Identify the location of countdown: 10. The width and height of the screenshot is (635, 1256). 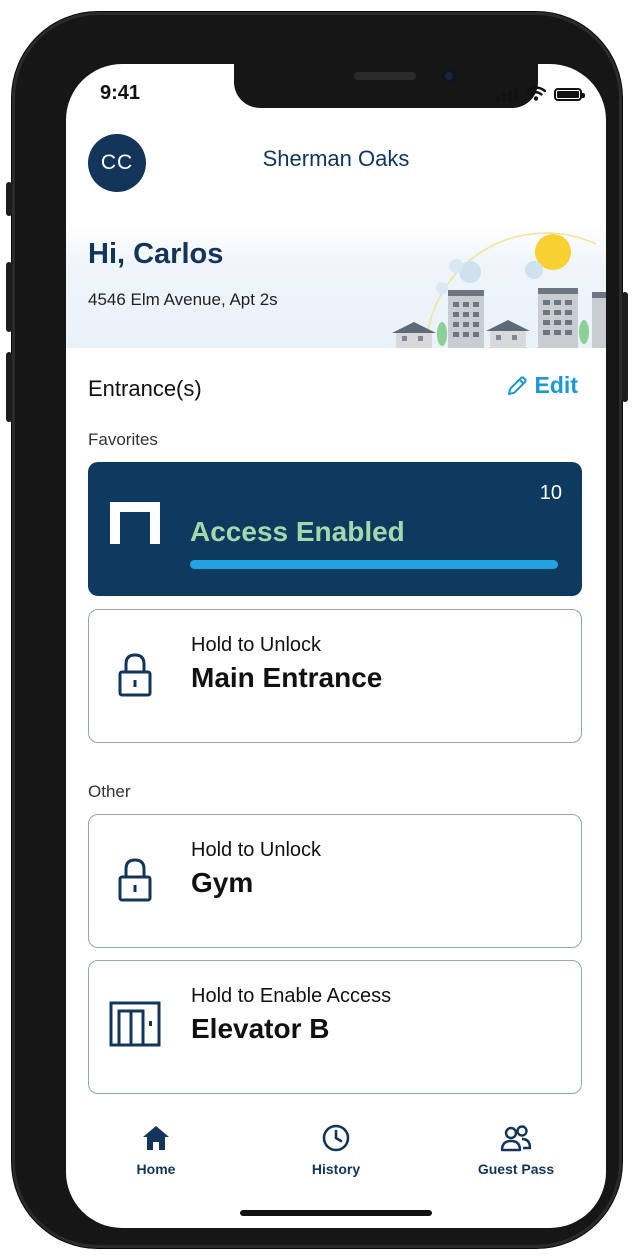
(550, 493).